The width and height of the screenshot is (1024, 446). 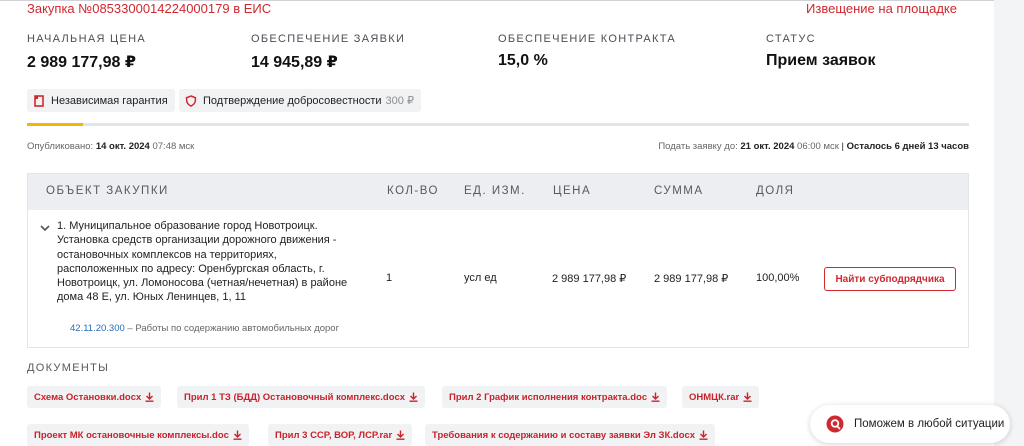 I want to click on integrity-confirmation-pill: Подтверждение добросовестности 300 ₽, so click(x=300, y=100).